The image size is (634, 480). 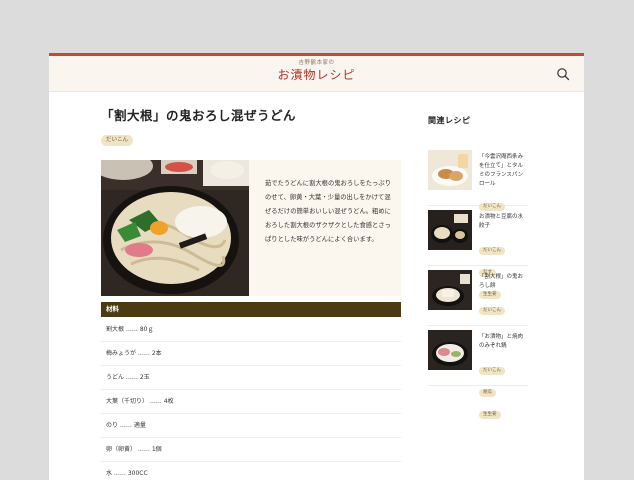 What do you see at coordinates (449, 120) in the screenshot?
I see `related-title: 関連レシピ` at bounding box center [449, 120].